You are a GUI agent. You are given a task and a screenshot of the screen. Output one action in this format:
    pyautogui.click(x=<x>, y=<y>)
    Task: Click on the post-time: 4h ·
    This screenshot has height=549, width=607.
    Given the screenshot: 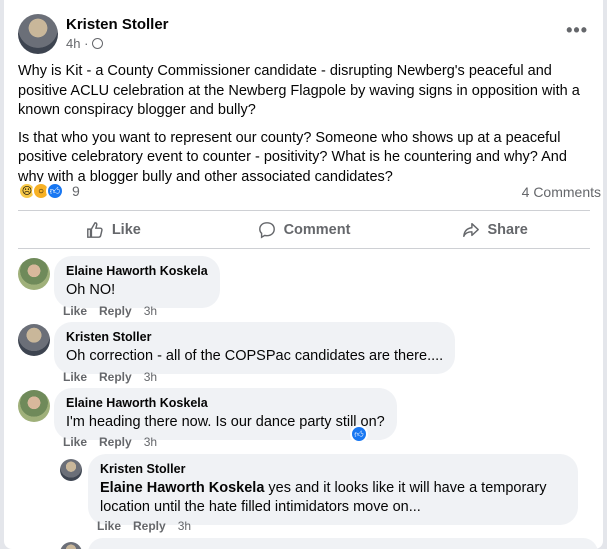 What is the action you would take?
    pyautogui.click(x=77, y=43)
    